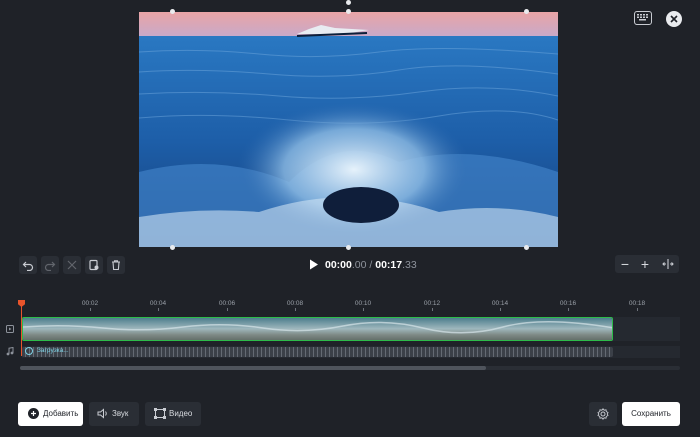 The image size is (700, 437). What do you see at coordinates (33, 413) in the screenshot?
I see `plus-circle-icon` at bounding box center [33, 413].